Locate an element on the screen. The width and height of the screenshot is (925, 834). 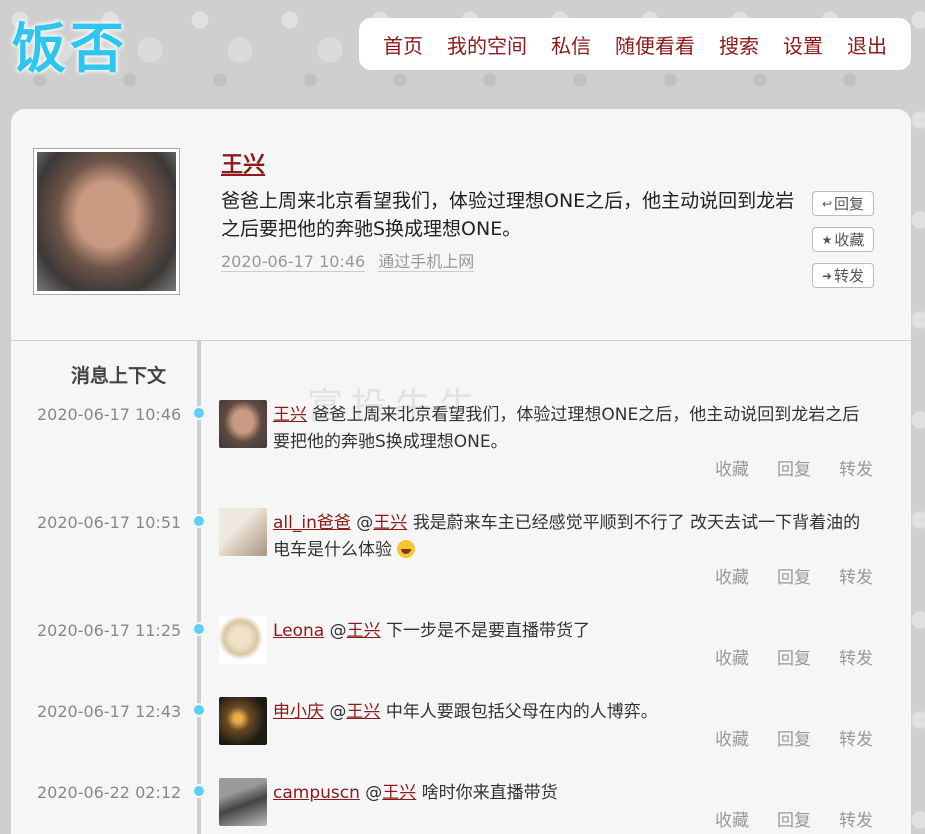
reply-icon: ↩ is located at coordinates (827, 203).